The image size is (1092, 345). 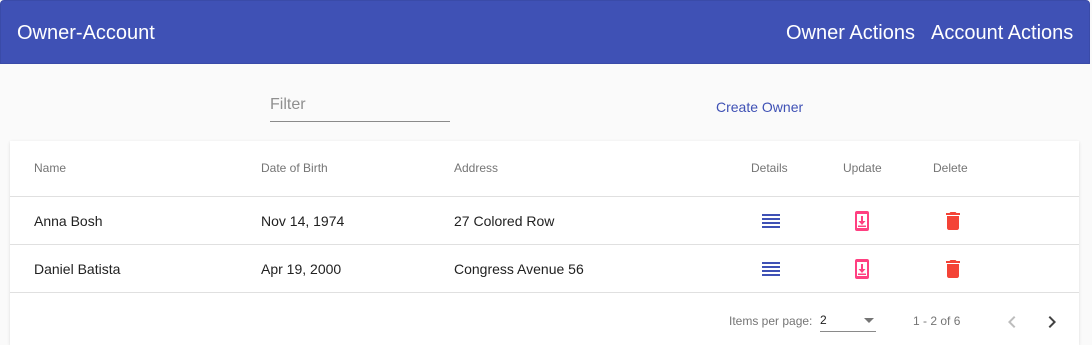 What do you see at coordinates (759, 107) in the screenshot?
I see `create-owner-link: Create Owner` at bounding box center [759, 107].